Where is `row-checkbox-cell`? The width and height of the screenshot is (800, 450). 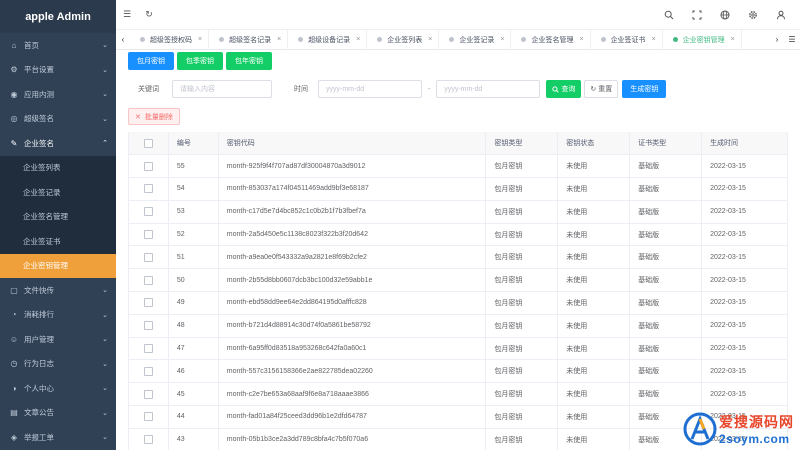
row-checkbox-cell is located at coordinates (148, 371).